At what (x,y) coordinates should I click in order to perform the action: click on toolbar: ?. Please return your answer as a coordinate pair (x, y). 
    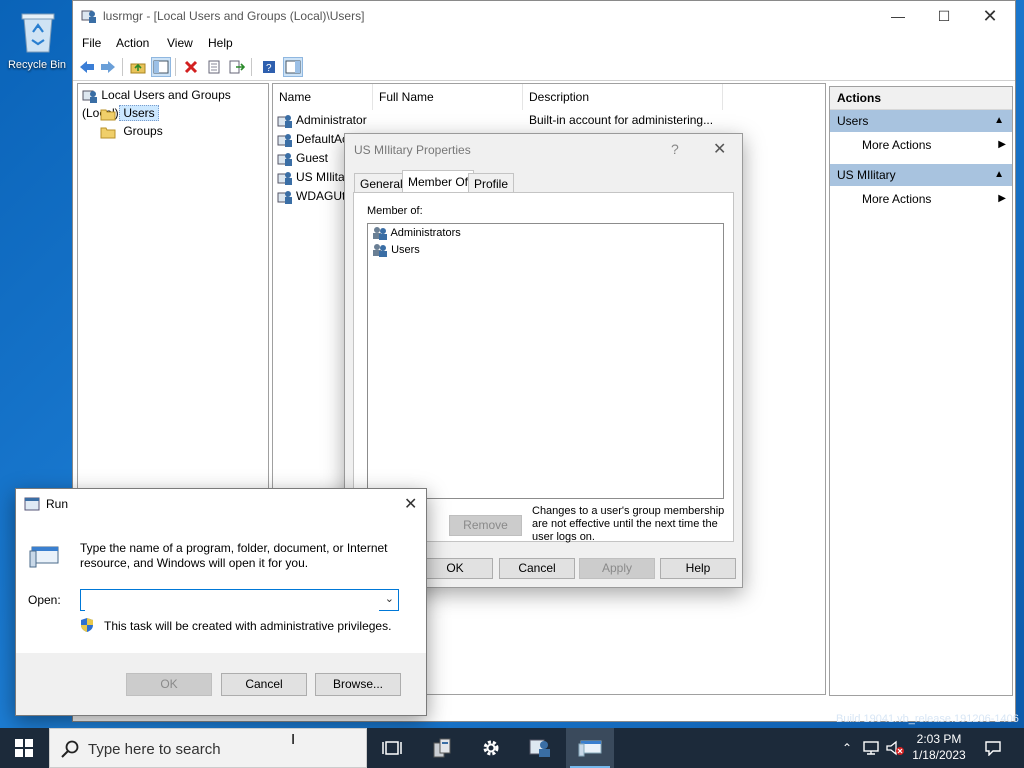
    Looking at the image, I should click on (544, 67).